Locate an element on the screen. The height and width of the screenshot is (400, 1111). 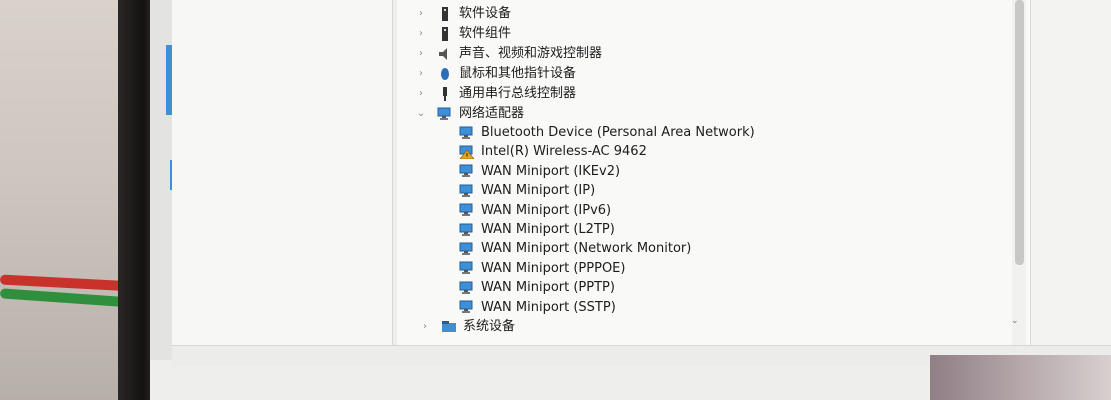
tree-row: › 软件组件 is located at coordinates (465, 33).